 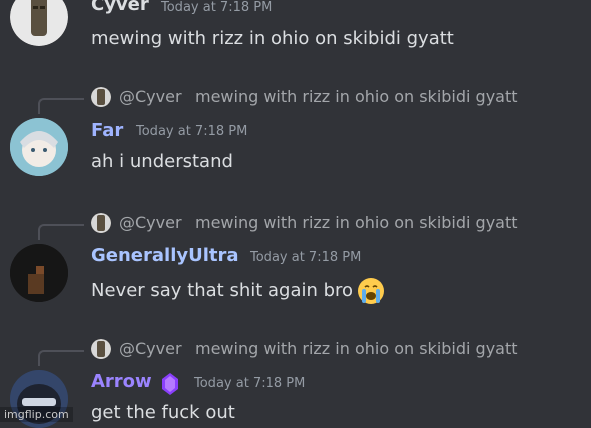 I want to click on username: Arrow, so click(x=121, y=381).